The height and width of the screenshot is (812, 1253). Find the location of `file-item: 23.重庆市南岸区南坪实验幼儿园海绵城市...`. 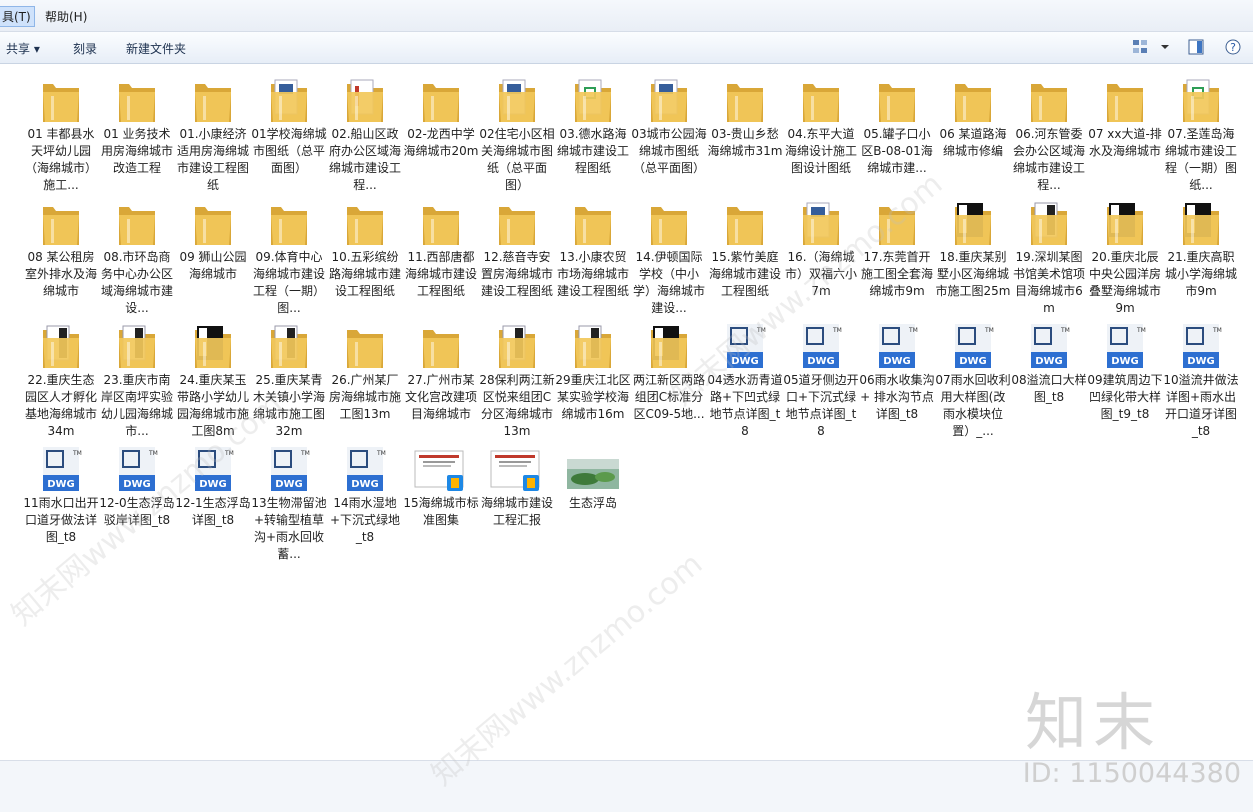

file-item: 23.重庆市南岸区南坪实验幼儿园海绵城市... is located at coordinates (137, 377).